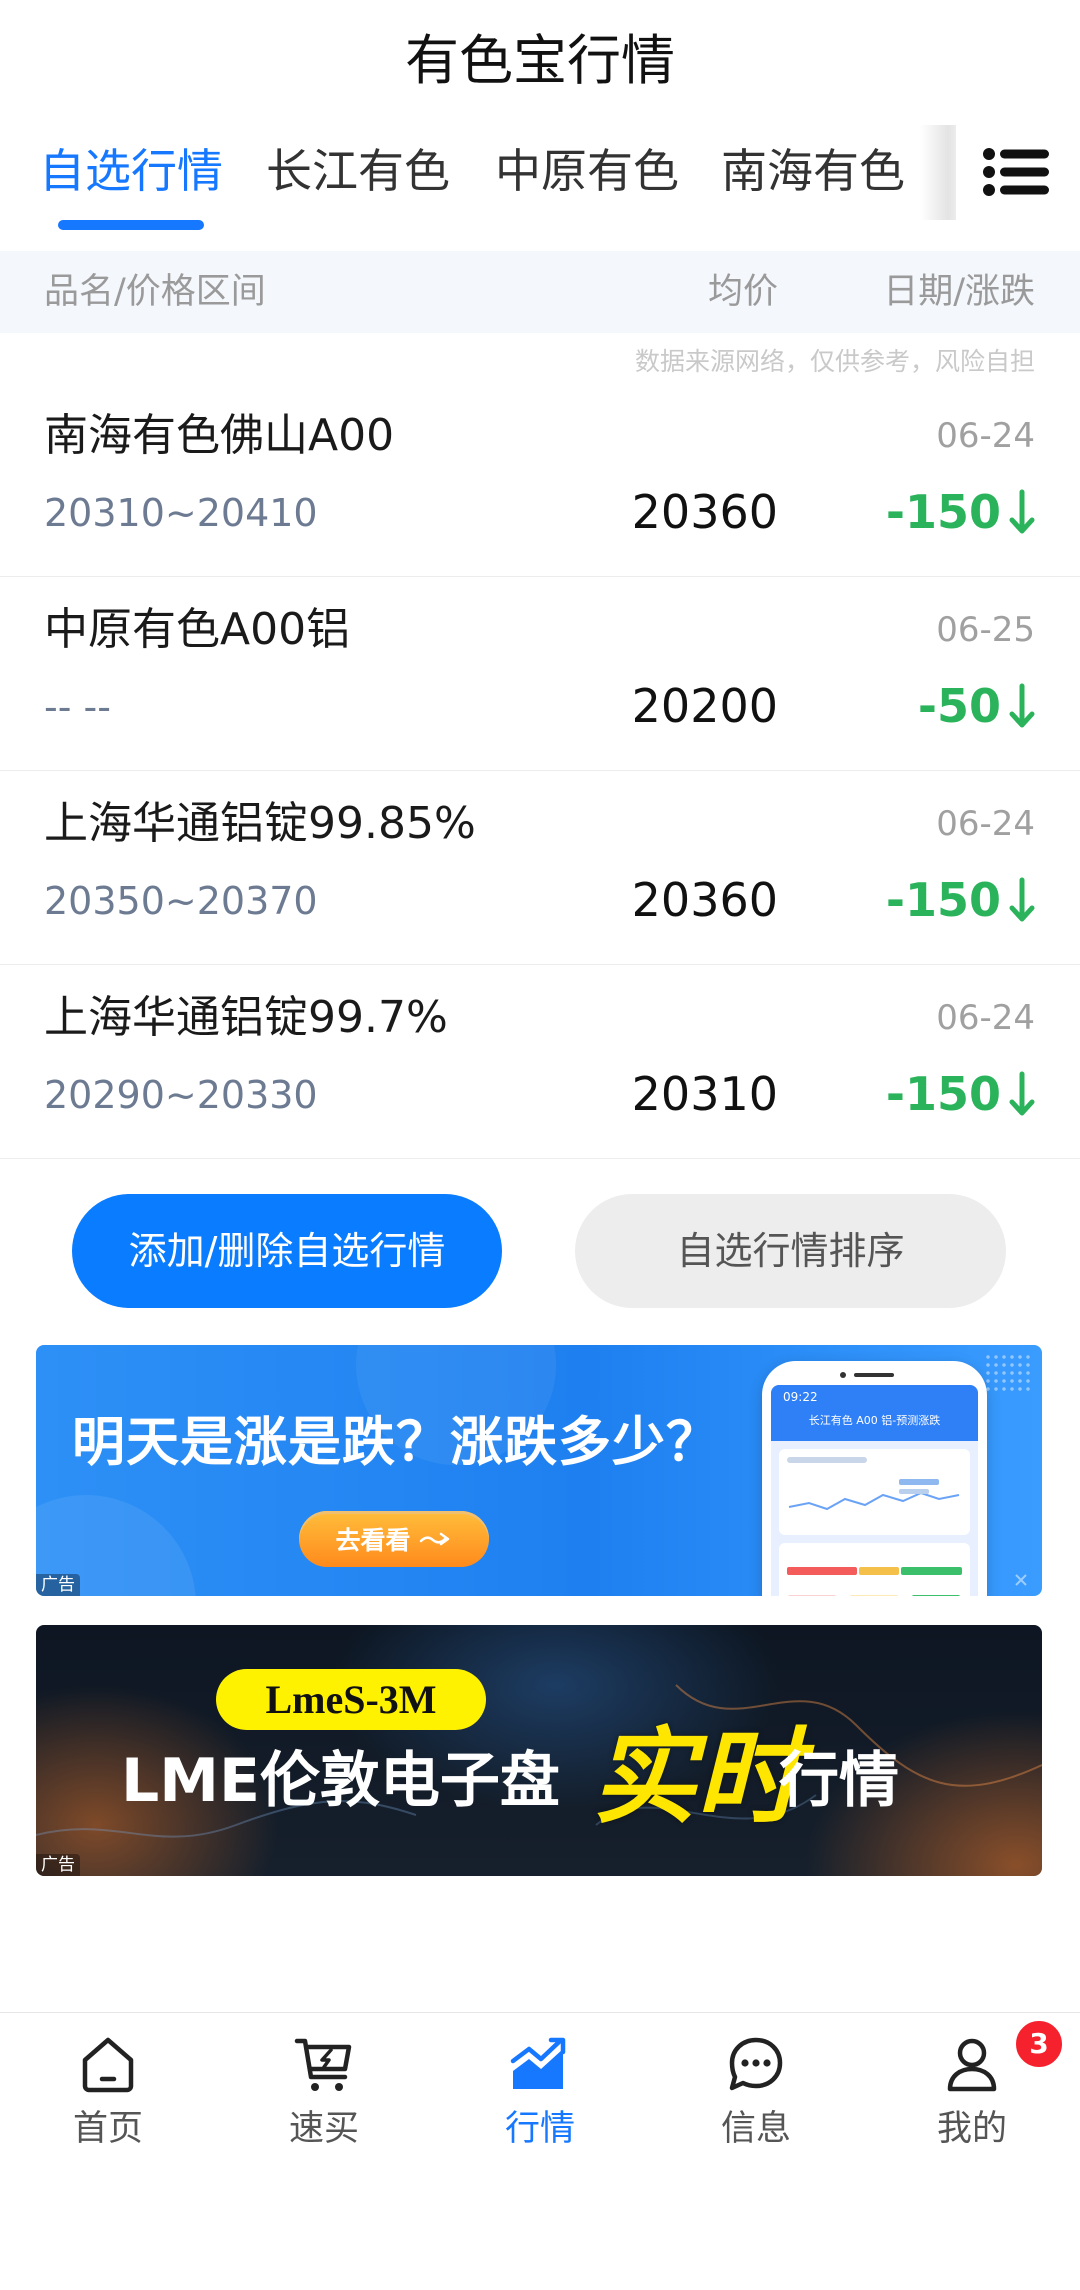 The image size is (1080, 2290). I want to click on nav-label: 信息, so click(755, 2129).